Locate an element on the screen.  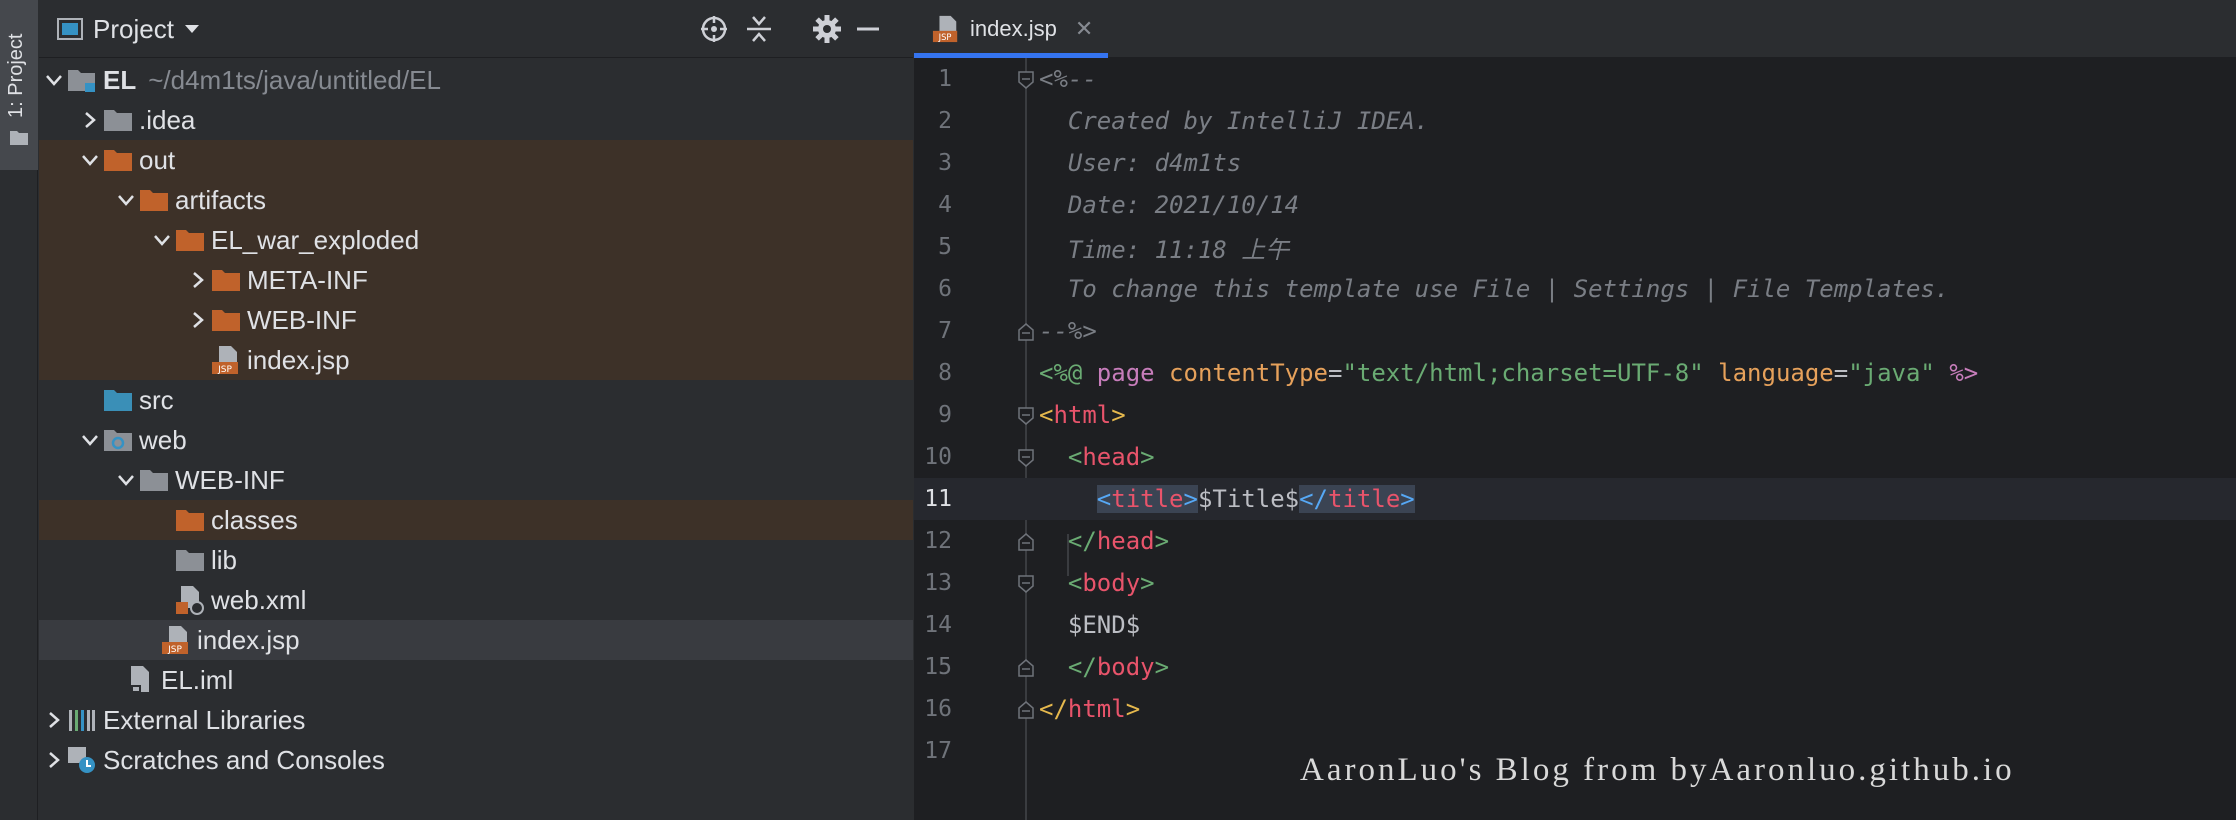
template-variable: $END$ is located at coordinates (1104, 625).